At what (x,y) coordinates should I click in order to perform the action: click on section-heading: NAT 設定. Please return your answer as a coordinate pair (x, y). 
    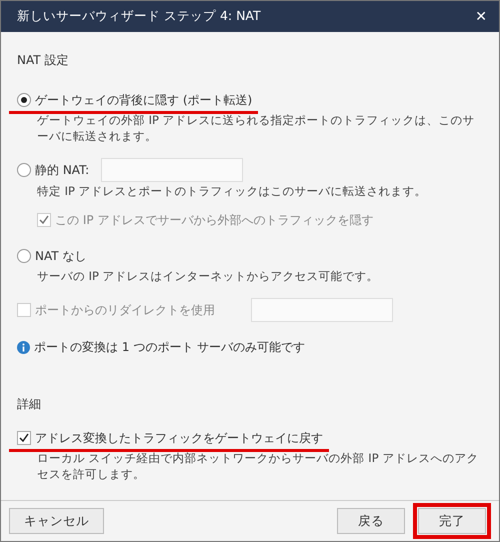
    Looking at the image, I should click on (43, 60).